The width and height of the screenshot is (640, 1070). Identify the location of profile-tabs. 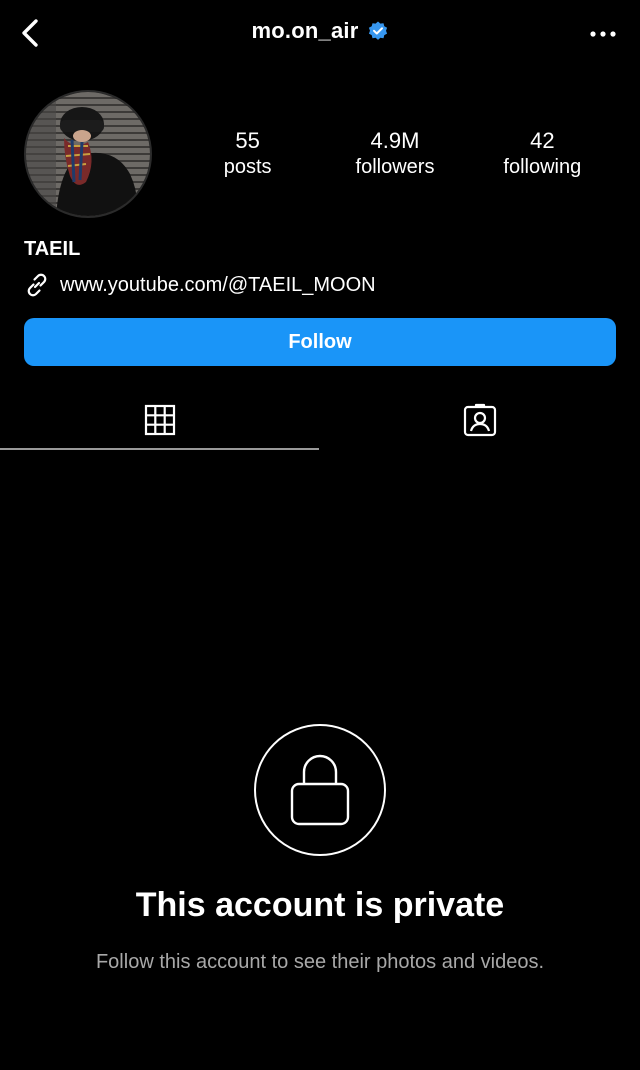
(320, 420).